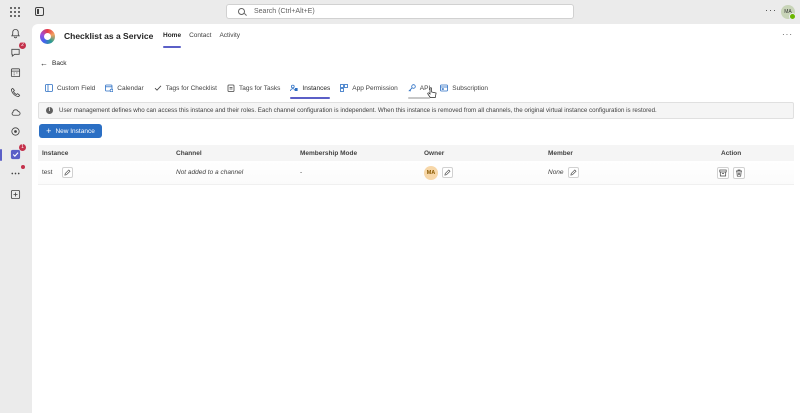  I want to click on tab-label: Calendar, so click(130, 88).